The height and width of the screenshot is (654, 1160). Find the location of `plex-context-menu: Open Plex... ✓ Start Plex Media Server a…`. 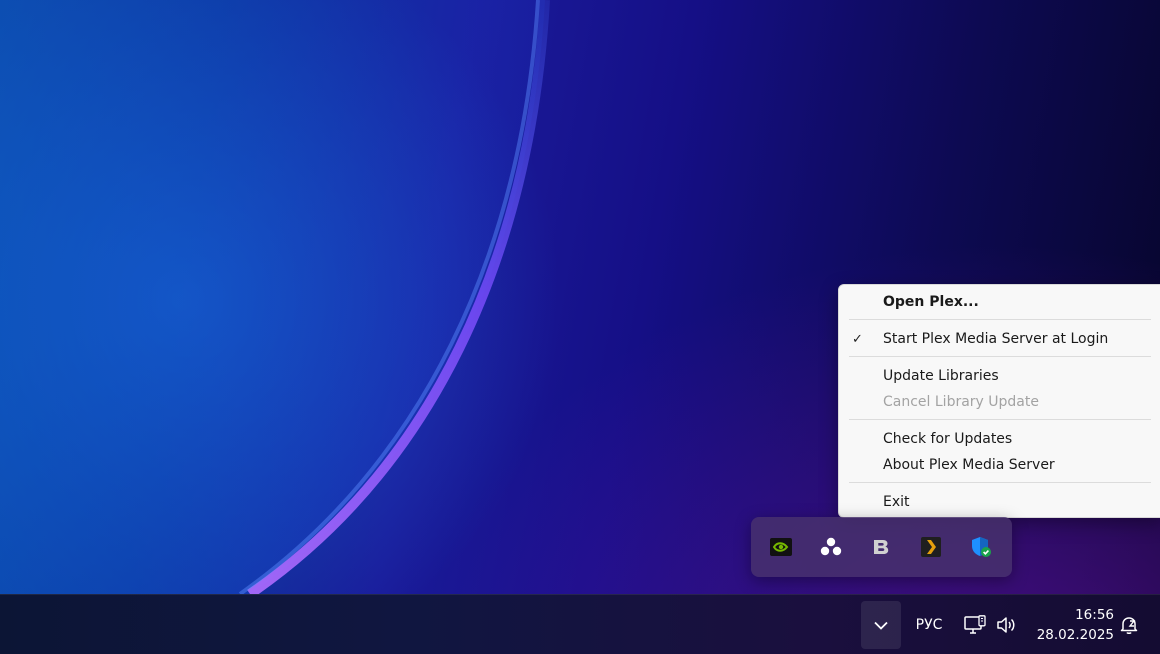

plex-context-menu: Open Plex... ✓ Start Plex Media Server a… is located at coordinates (999, 401).